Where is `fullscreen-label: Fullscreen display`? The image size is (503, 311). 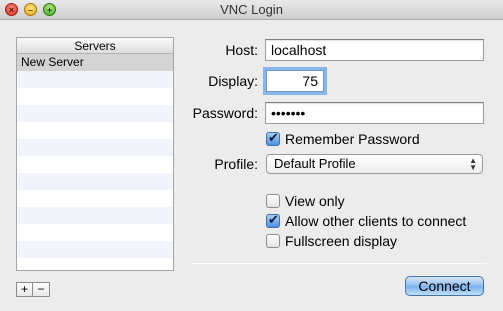
fullscreen-label: Fullscreen display is located at coordinates (341, 241).